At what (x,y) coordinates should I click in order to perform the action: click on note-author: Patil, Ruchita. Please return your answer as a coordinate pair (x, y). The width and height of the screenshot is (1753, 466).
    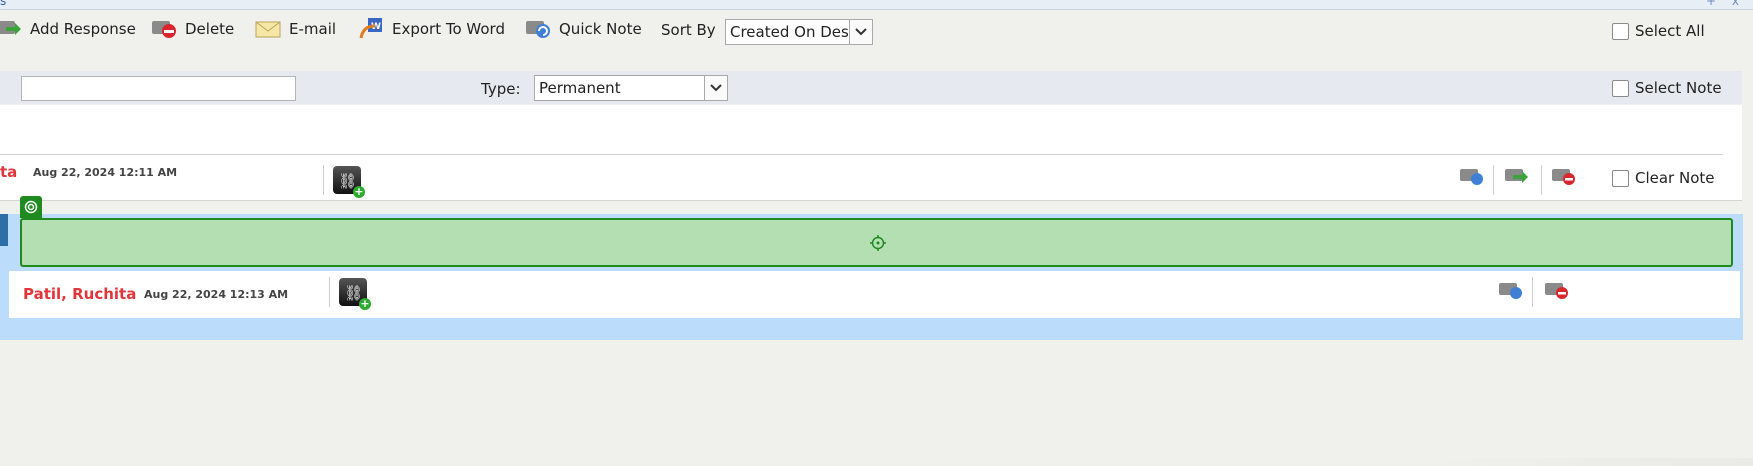
    Looking at the image, I should click on (79, 294).